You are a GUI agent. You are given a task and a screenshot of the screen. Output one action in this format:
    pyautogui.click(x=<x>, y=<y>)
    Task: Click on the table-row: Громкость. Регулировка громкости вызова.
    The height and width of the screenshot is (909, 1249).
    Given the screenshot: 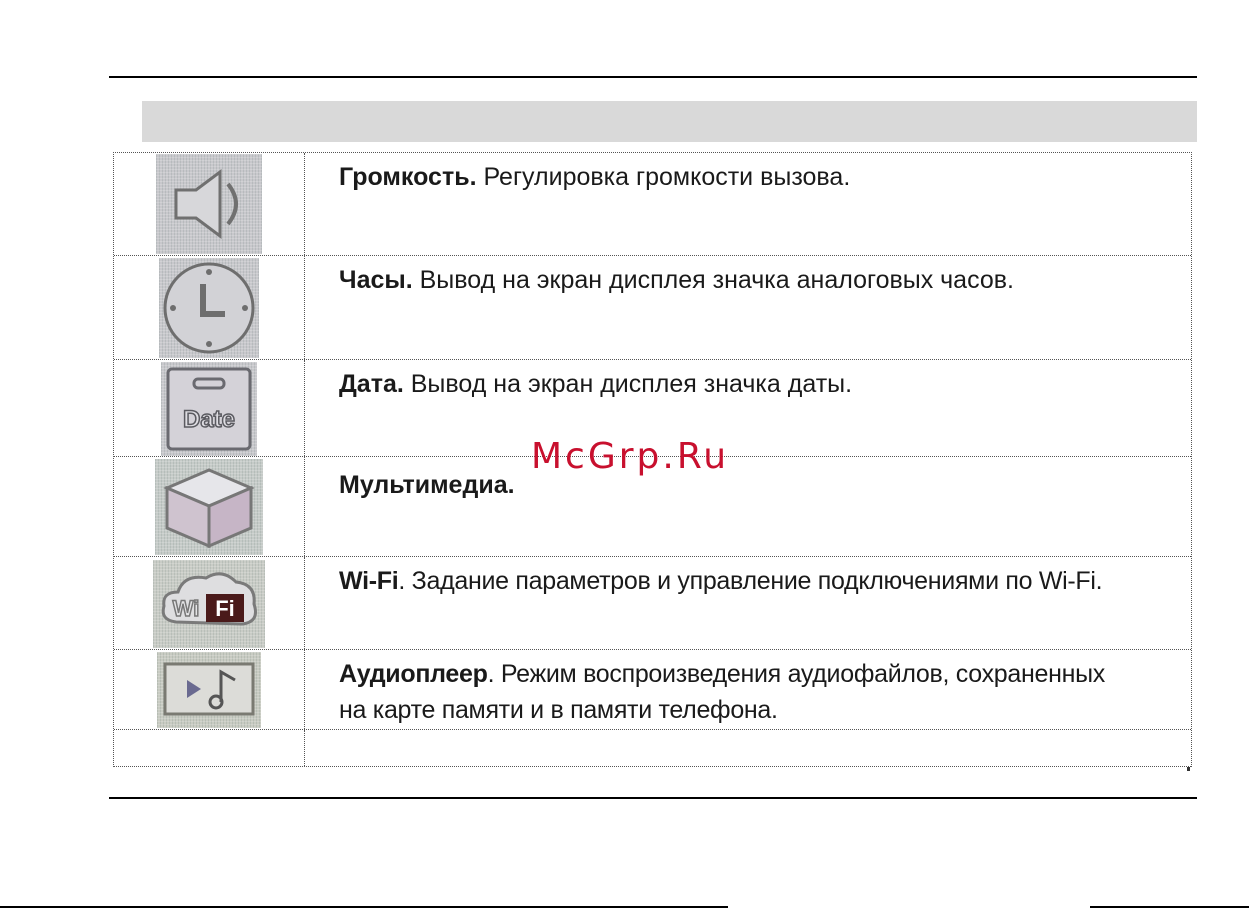 What is the action you would take?
    pyautogui.click(x=652, y=204)
    